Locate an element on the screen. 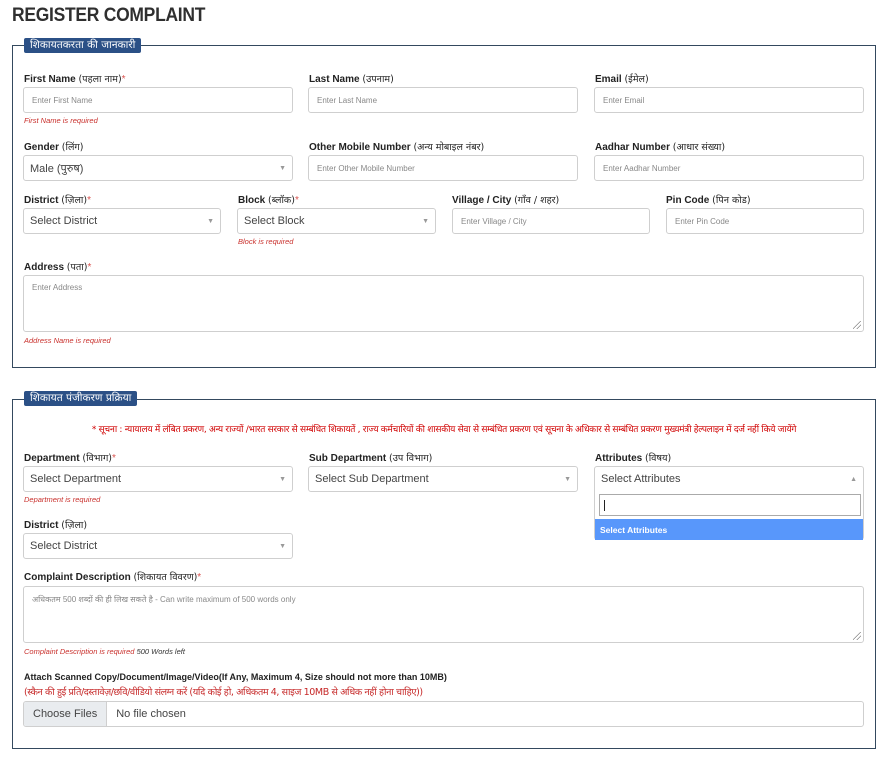 This screenshot has height=757, width=881. address-error: Address Name is required is located at coordinates (67, 340).